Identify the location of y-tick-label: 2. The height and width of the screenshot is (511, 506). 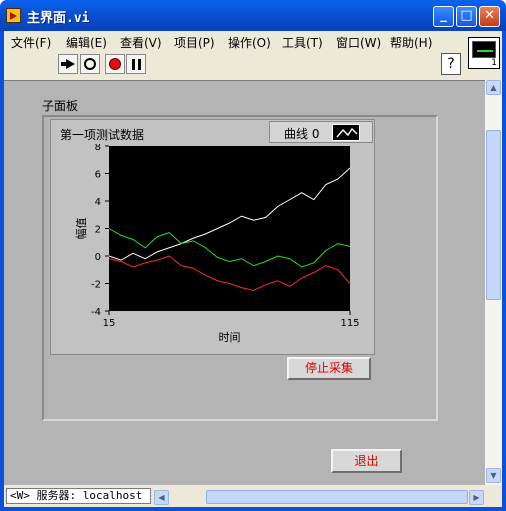
(98, 230).